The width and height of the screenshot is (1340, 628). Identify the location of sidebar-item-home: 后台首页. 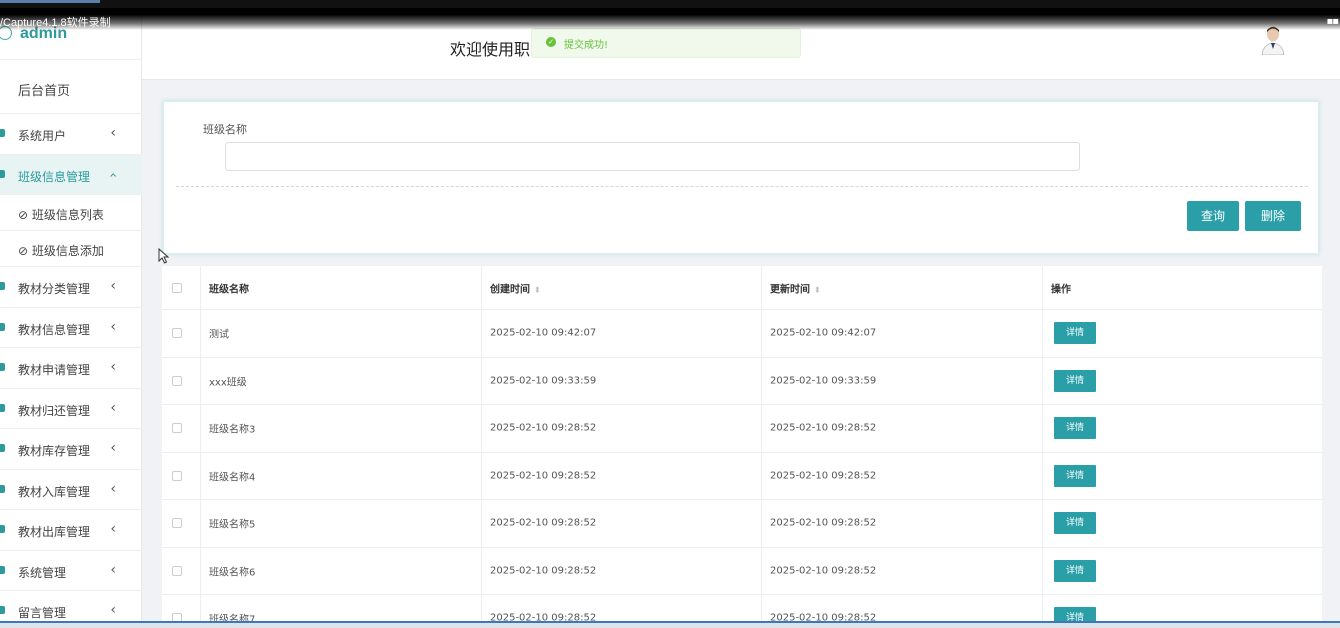
(71, 88).